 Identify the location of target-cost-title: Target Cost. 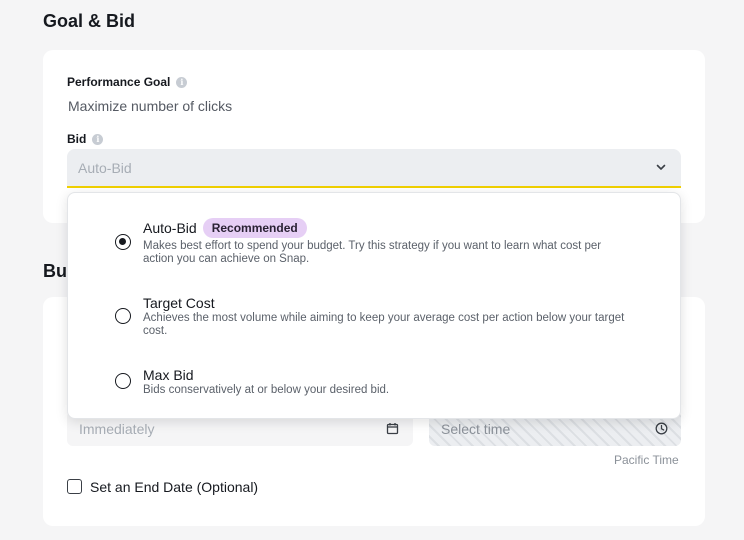
(179, 303).